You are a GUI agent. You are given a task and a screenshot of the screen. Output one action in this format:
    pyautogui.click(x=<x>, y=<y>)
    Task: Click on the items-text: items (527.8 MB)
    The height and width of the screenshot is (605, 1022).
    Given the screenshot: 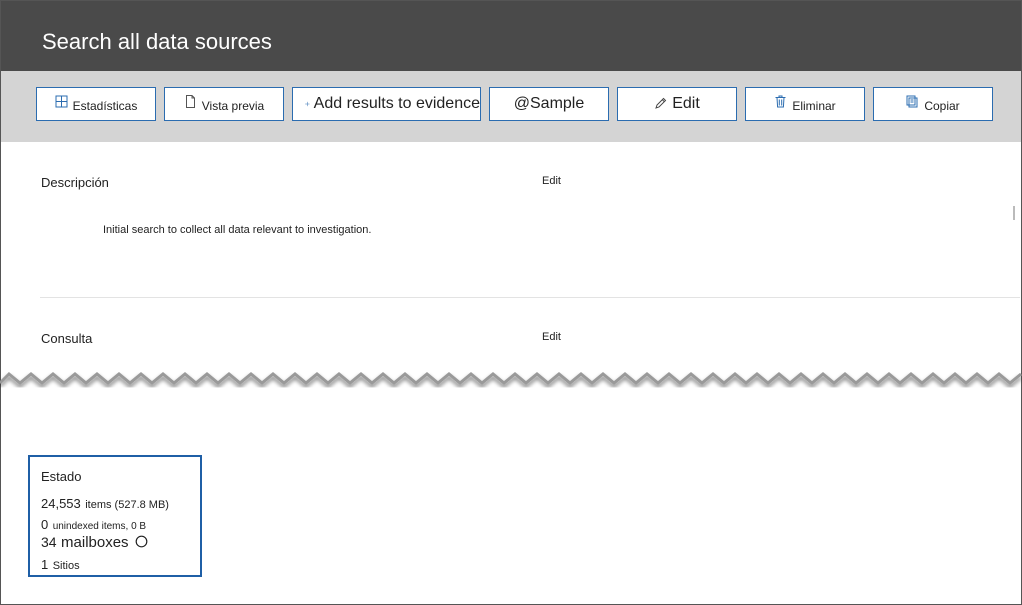 What is the action you would take?
    pyautogui.click(x=127, y=505)
    